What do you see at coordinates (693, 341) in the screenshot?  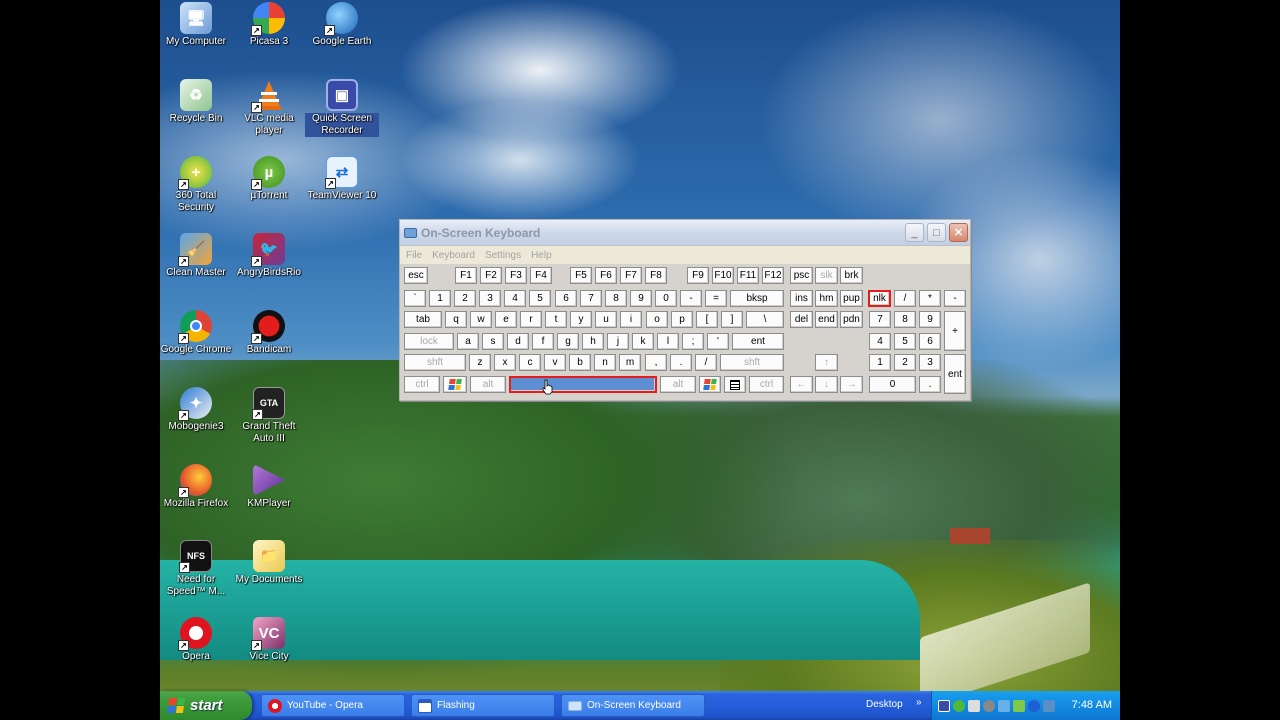 I see `key-semicolon: ;` at bounding box center [693, 341].